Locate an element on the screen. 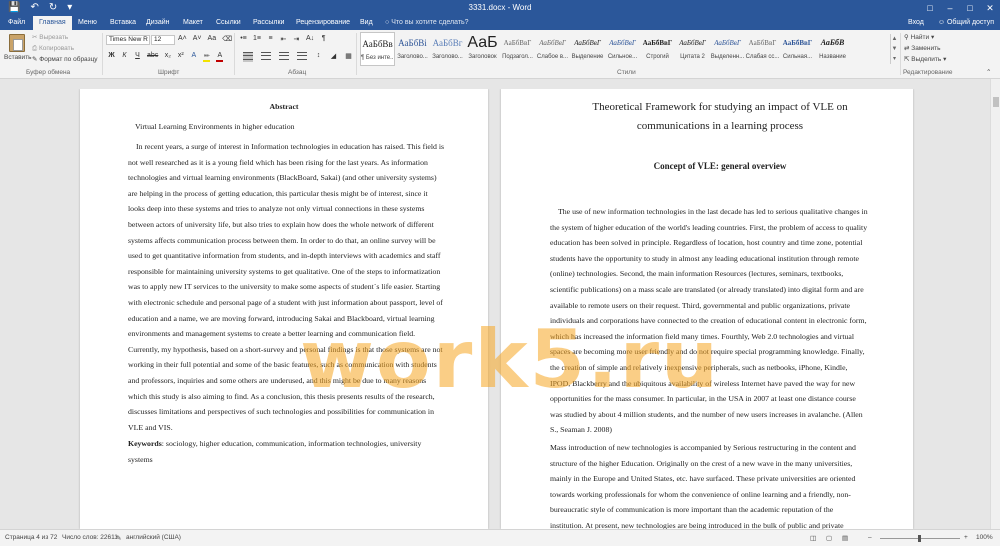 The height and width of the screenshot is (546, 1000). strikethrough-button: abc is located at coordinates (152, 57).